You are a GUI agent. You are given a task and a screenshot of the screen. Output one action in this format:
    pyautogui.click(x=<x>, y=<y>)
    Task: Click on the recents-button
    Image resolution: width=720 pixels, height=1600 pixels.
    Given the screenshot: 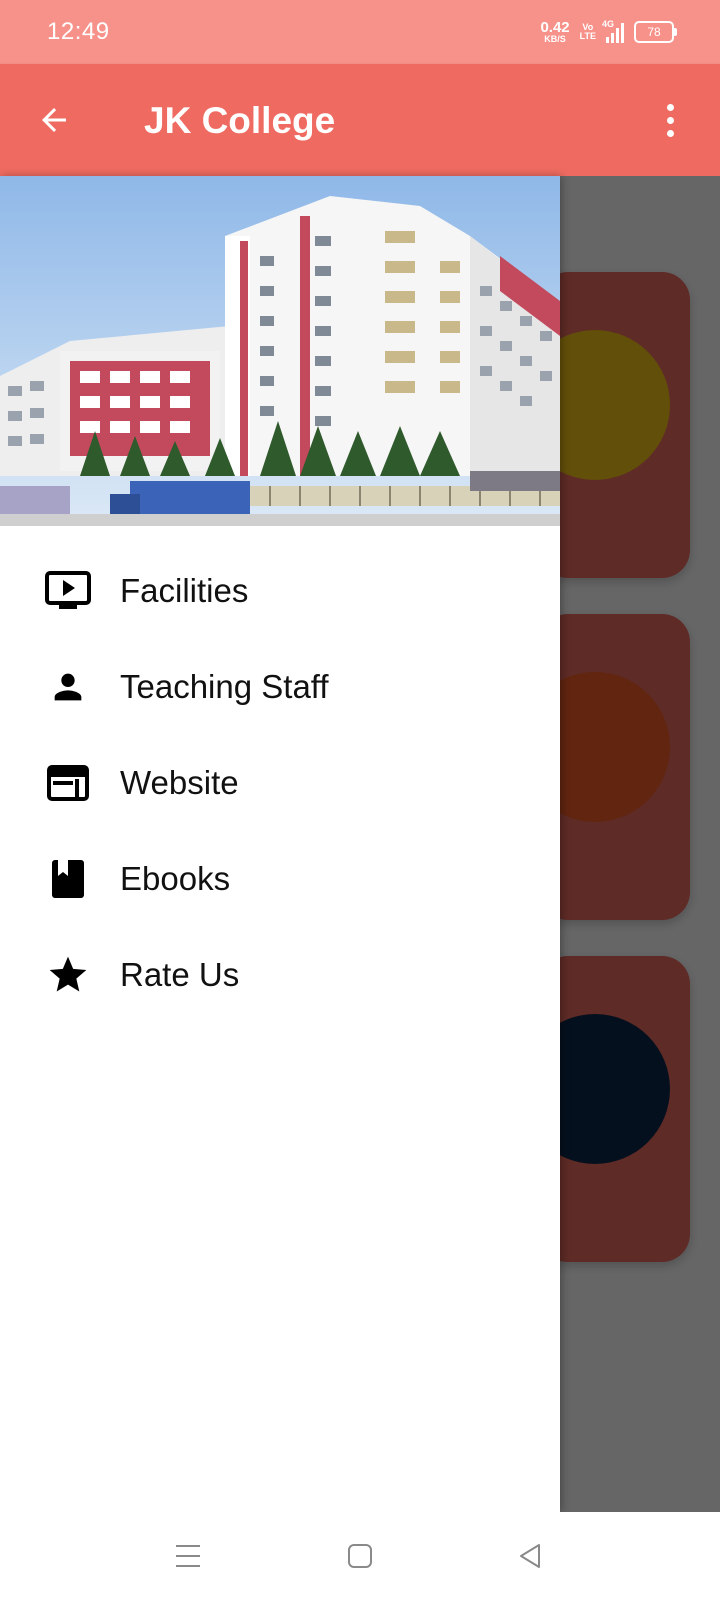 What is the action you would take?
    pyautogui.click(x=188, y=1556)
    